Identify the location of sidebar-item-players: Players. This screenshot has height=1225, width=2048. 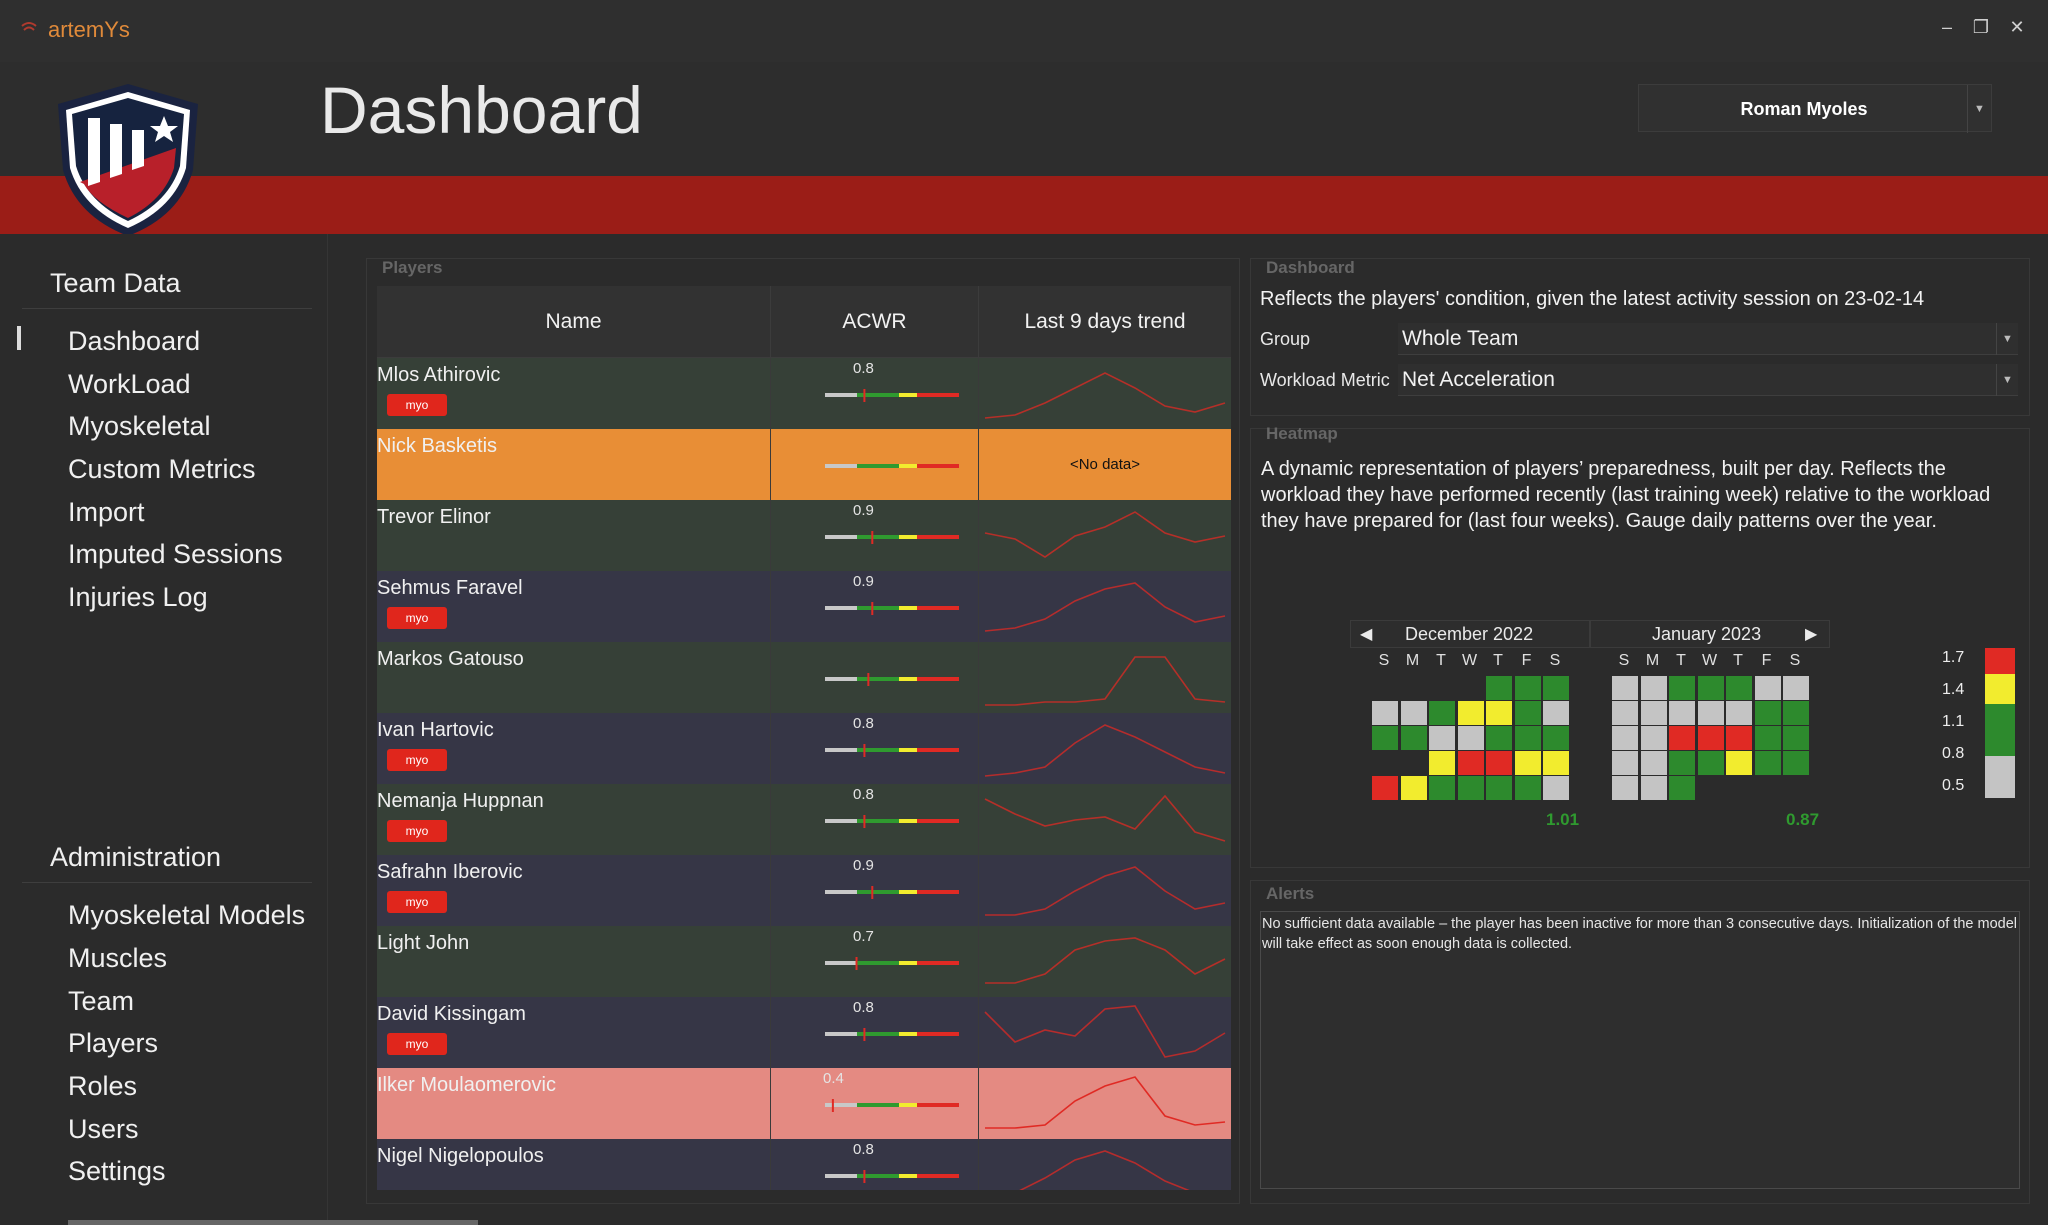
(113, 1043).